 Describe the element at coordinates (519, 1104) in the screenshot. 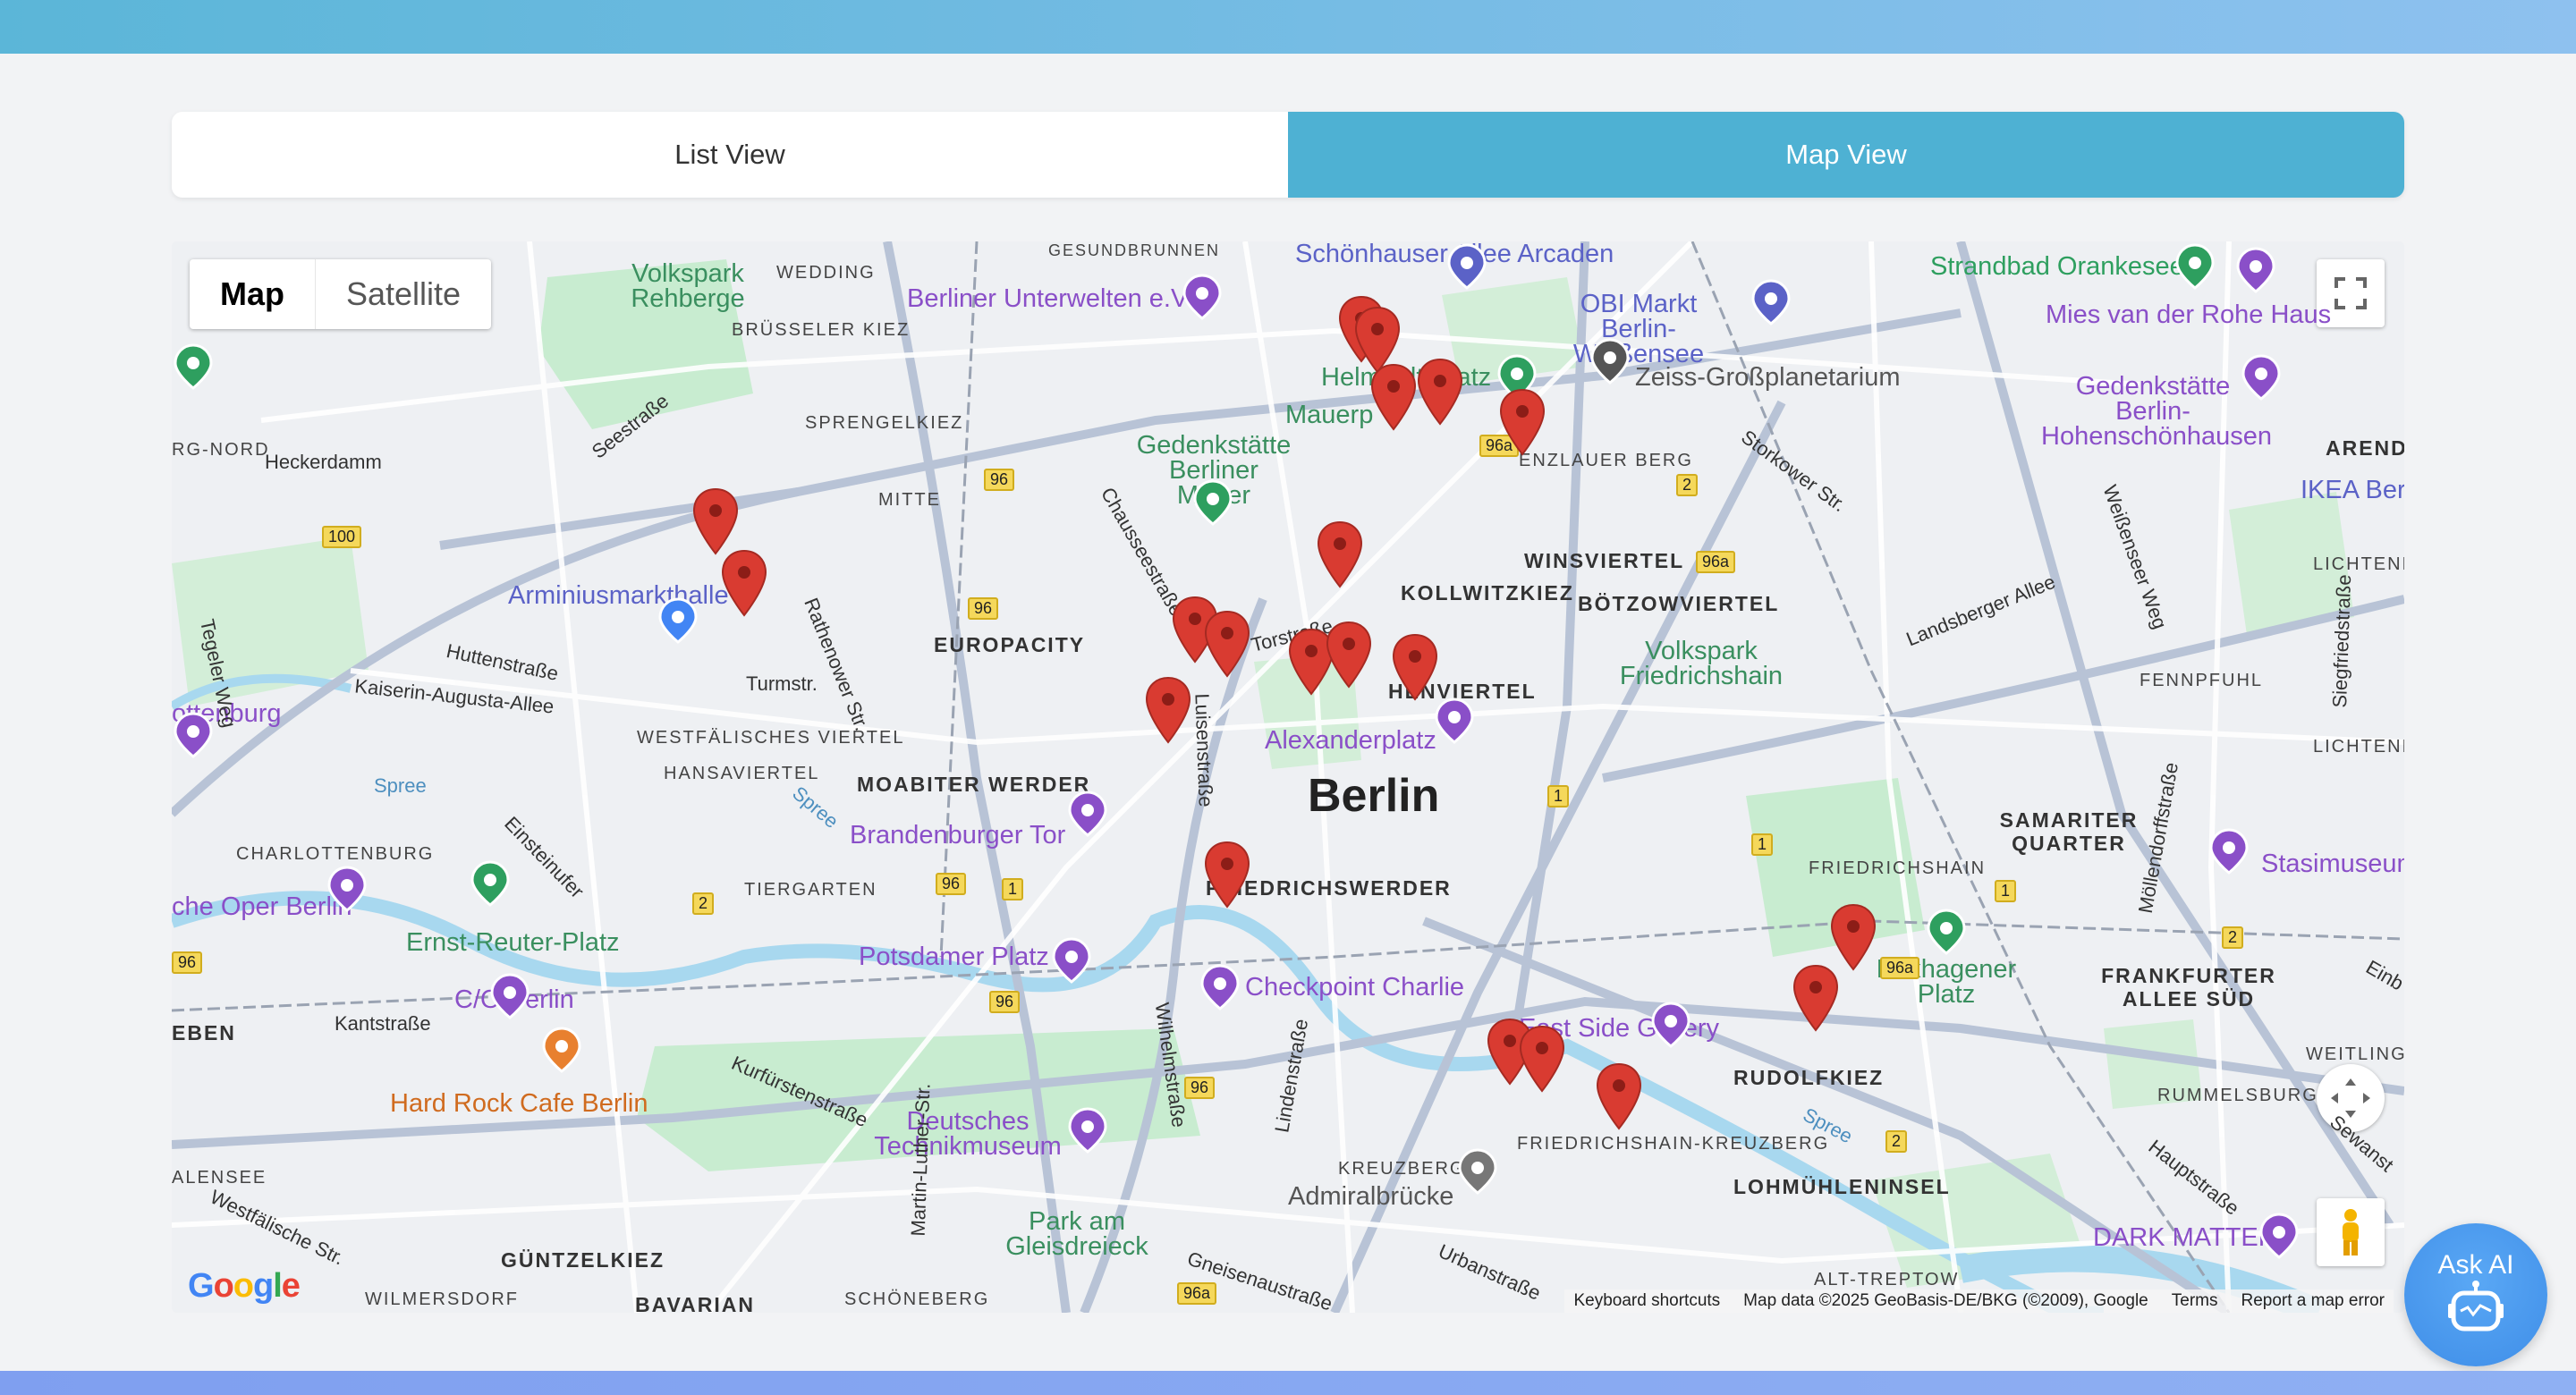

I see `poi-label: Hard Rock Cafe Berlin` at that location.